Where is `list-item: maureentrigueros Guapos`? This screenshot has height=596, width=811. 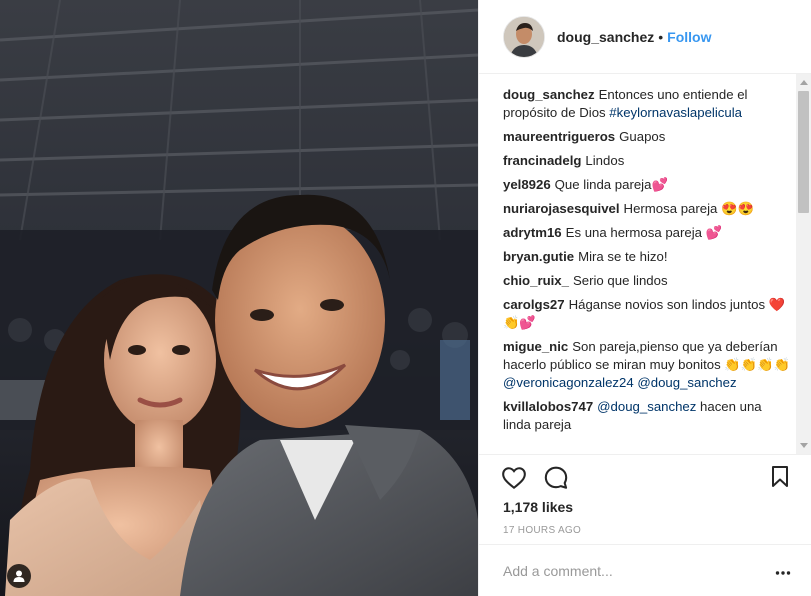 list-item: maureentrigueros Guapos is located at coordinates (647, 137).